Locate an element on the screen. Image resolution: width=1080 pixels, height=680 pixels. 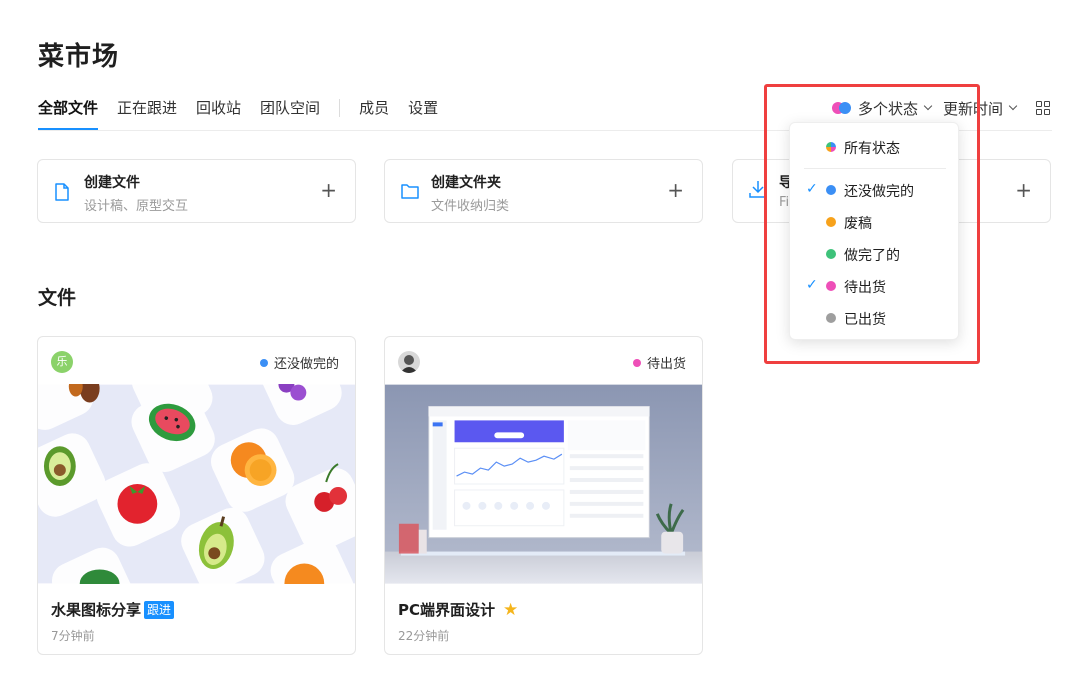
tab-all-files: 全部文件 is located at coordinates (68, 114).